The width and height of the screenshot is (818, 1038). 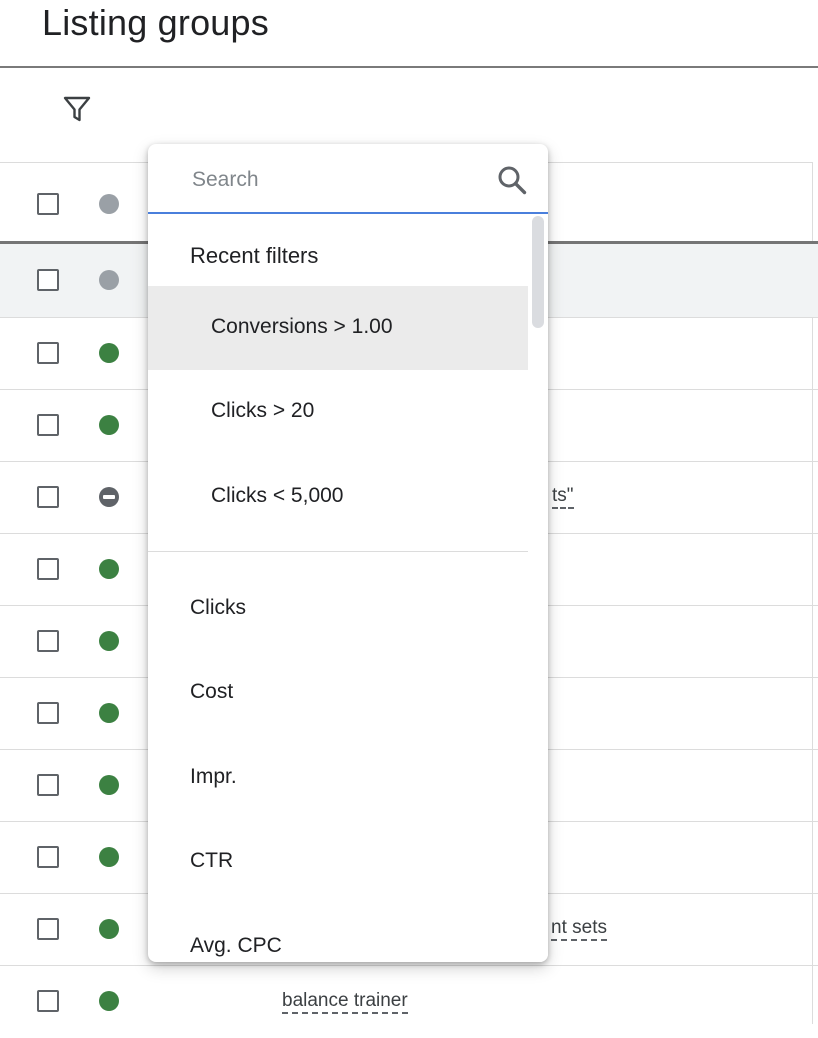 I want to click on paused-status-icon, so click(x=109, y=497).